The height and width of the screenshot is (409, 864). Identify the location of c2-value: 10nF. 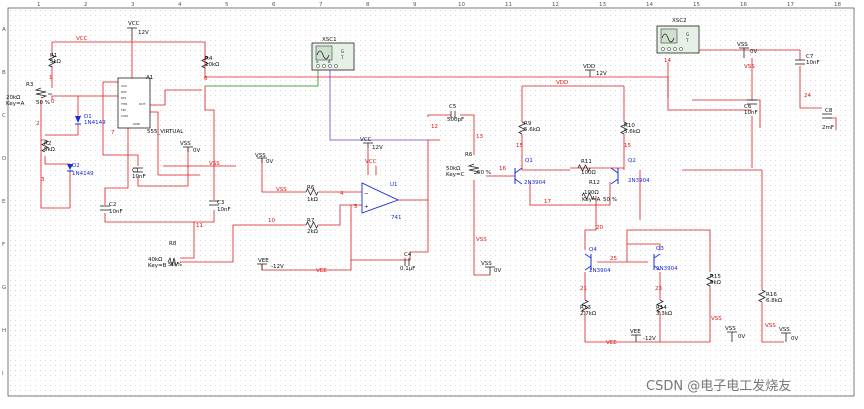
(116, 212).